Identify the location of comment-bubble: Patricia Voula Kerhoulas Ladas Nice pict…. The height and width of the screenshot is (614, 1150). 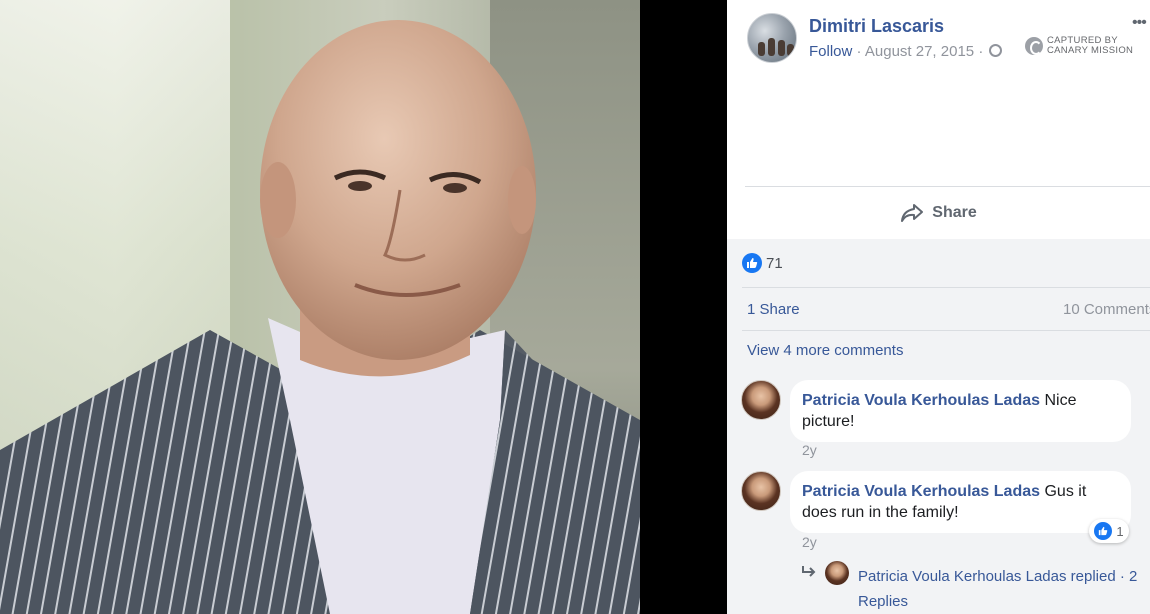
(960, 411).